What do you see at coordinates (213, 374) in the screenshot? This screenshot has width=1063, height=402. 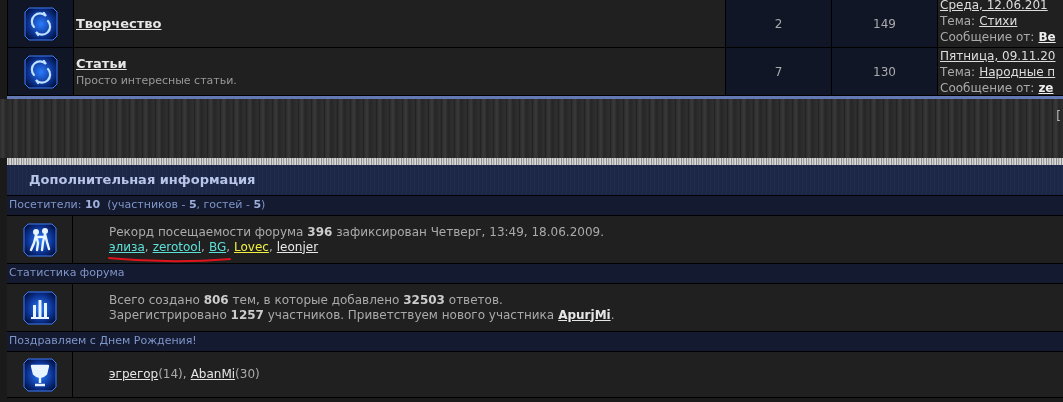 I see `user-link: AbanMi` at bounding box center [213, 374].